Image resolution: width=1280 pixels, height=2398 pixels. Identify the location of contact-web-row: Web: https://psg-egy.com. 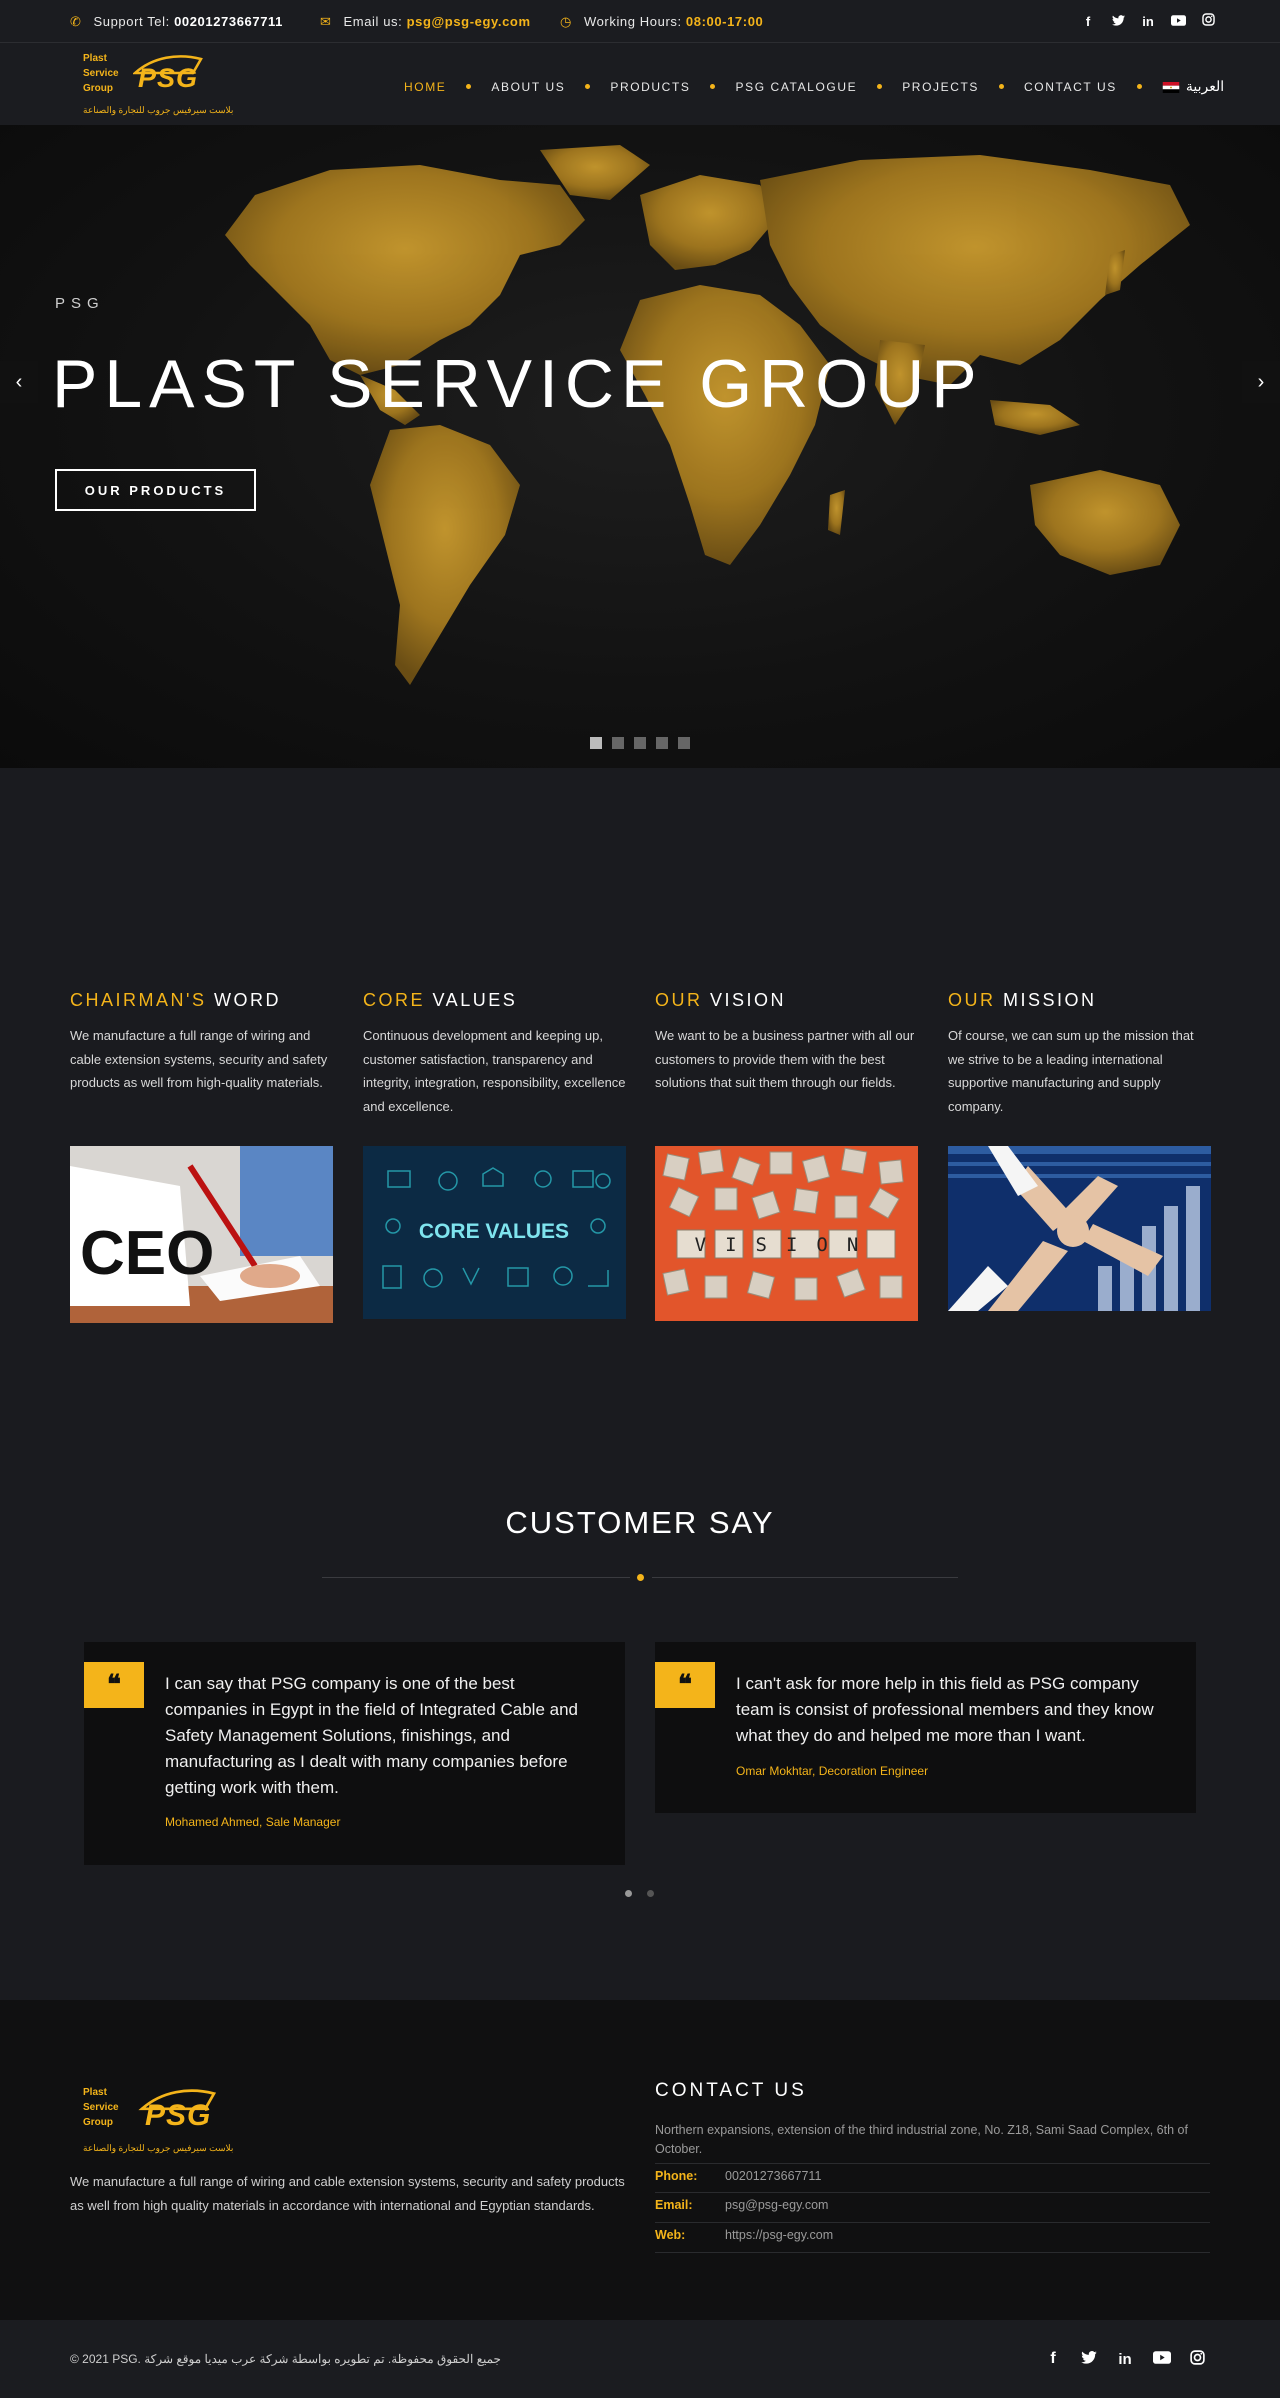
(932, 2238).